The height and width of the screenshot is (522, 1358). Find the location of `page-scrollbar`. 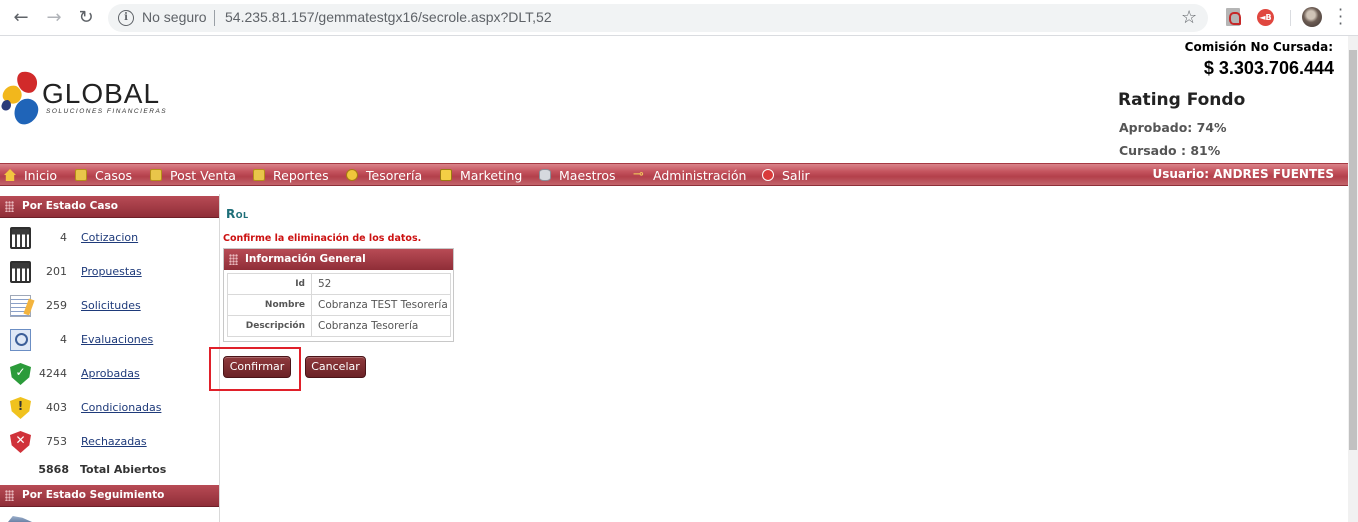

page-scrollbar is located at coordinates (1353, 279).